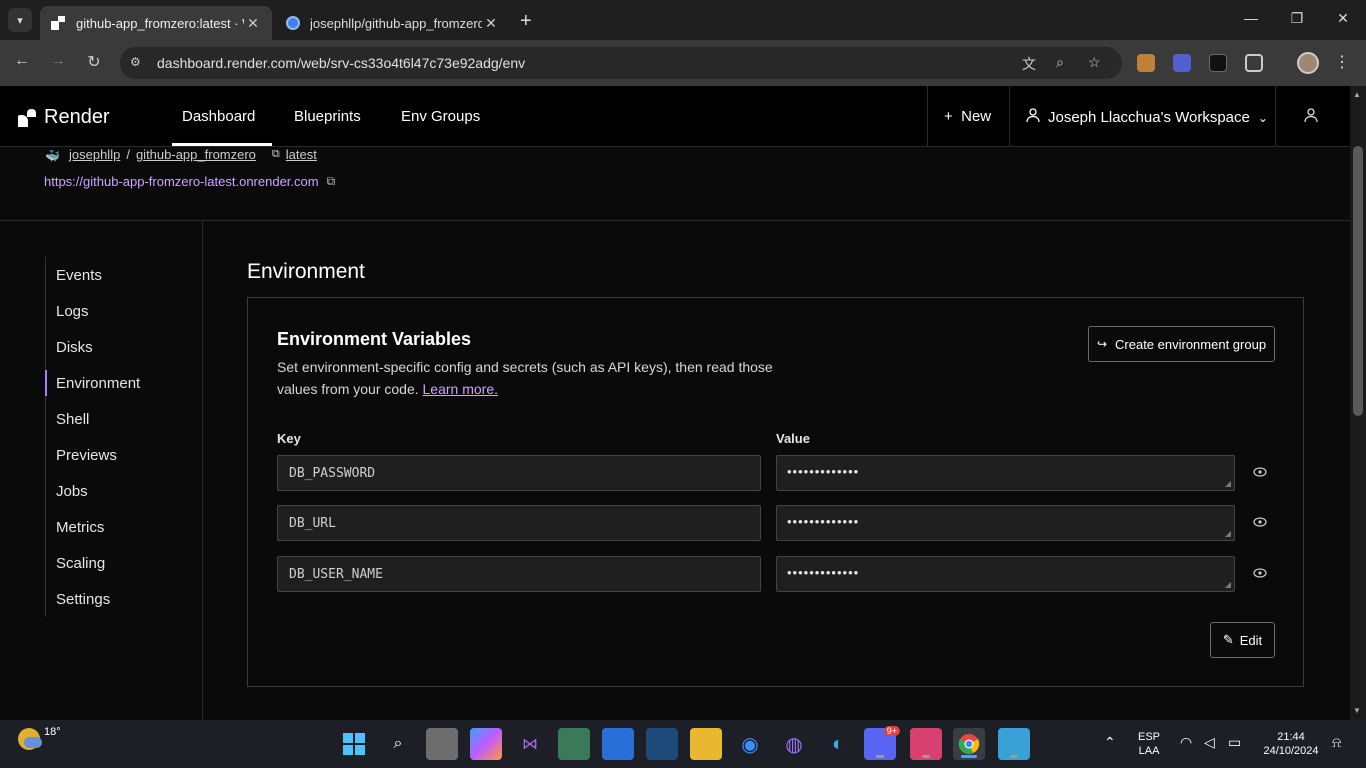  What do you see at coordinates (354, 744) in the screenshot?
I see `start-windows-icon` at bounding box center [354, 744].